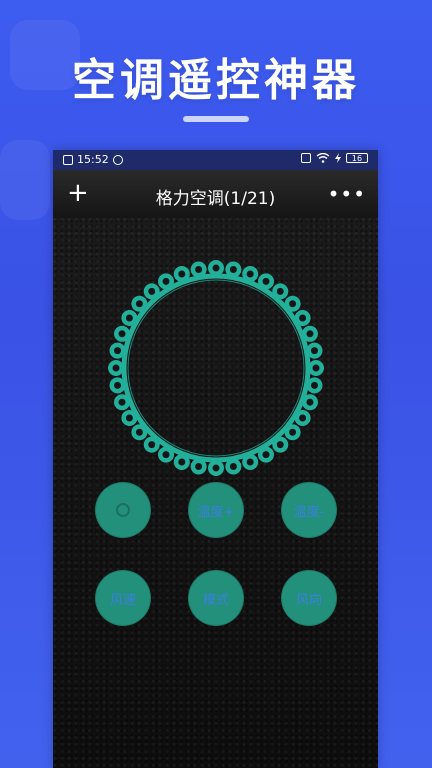 This screenshot has height=768, width=432. What do you see at coordinates (357, 158) in the screenshot?
I see `battery-icon: 16` at bounding box center [357, 158].